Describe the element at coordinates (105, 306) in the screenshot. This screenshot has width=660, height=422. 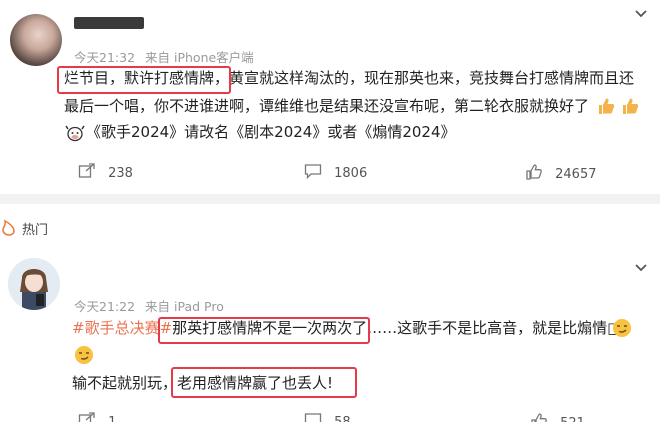
I see `post-time: 今天21:22` at that location.